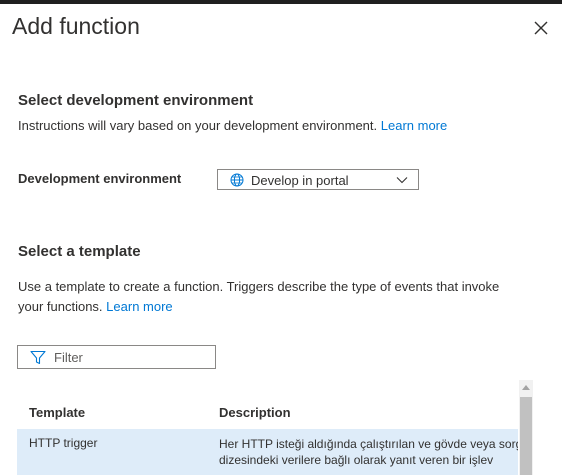 The width and height of the screenshot is (562, 475). What do you see at coordinates (57, 412) in the screenshot?
I see `column-header-template: Template` at bounding box center [57, 412].